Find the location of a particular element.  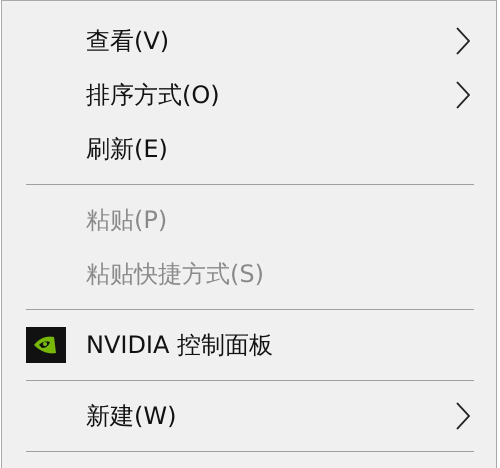

menu-item: NVIDIA 控制面板 is located at coordinates (249, 345).